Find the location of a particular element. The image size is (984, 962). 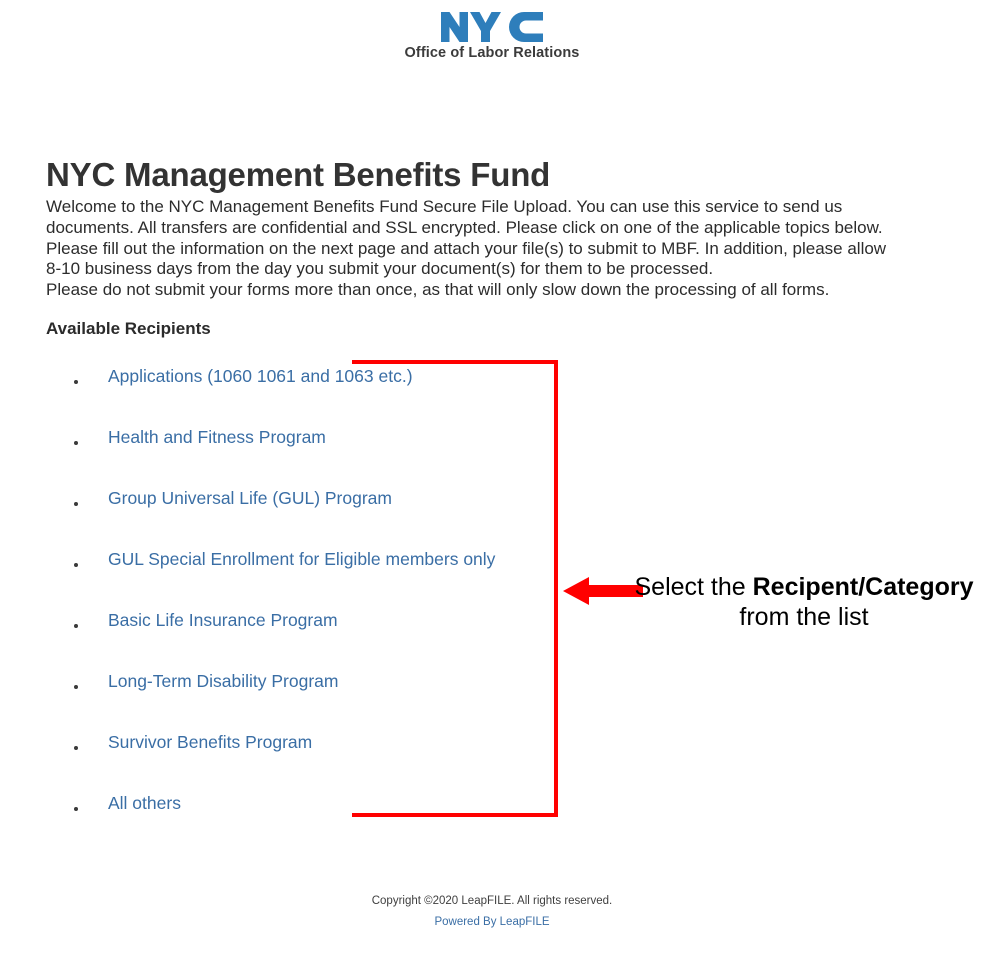

list-item: Long-Term Disability Program is located at coordinates (306, 695).